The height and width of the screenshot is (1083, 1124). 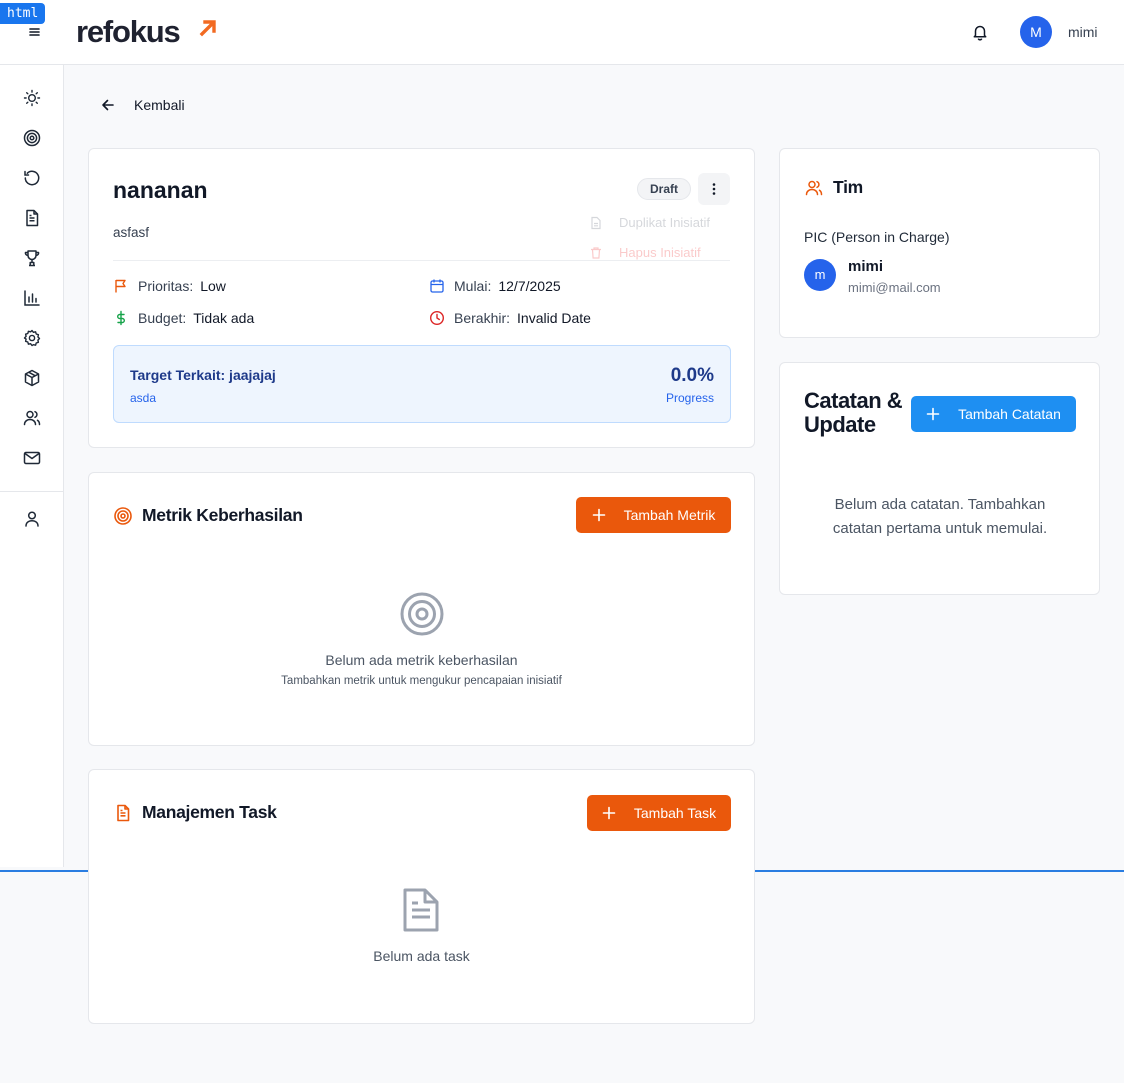 I want to click on target-progress-label: Progress, so click(x=689, y=398).